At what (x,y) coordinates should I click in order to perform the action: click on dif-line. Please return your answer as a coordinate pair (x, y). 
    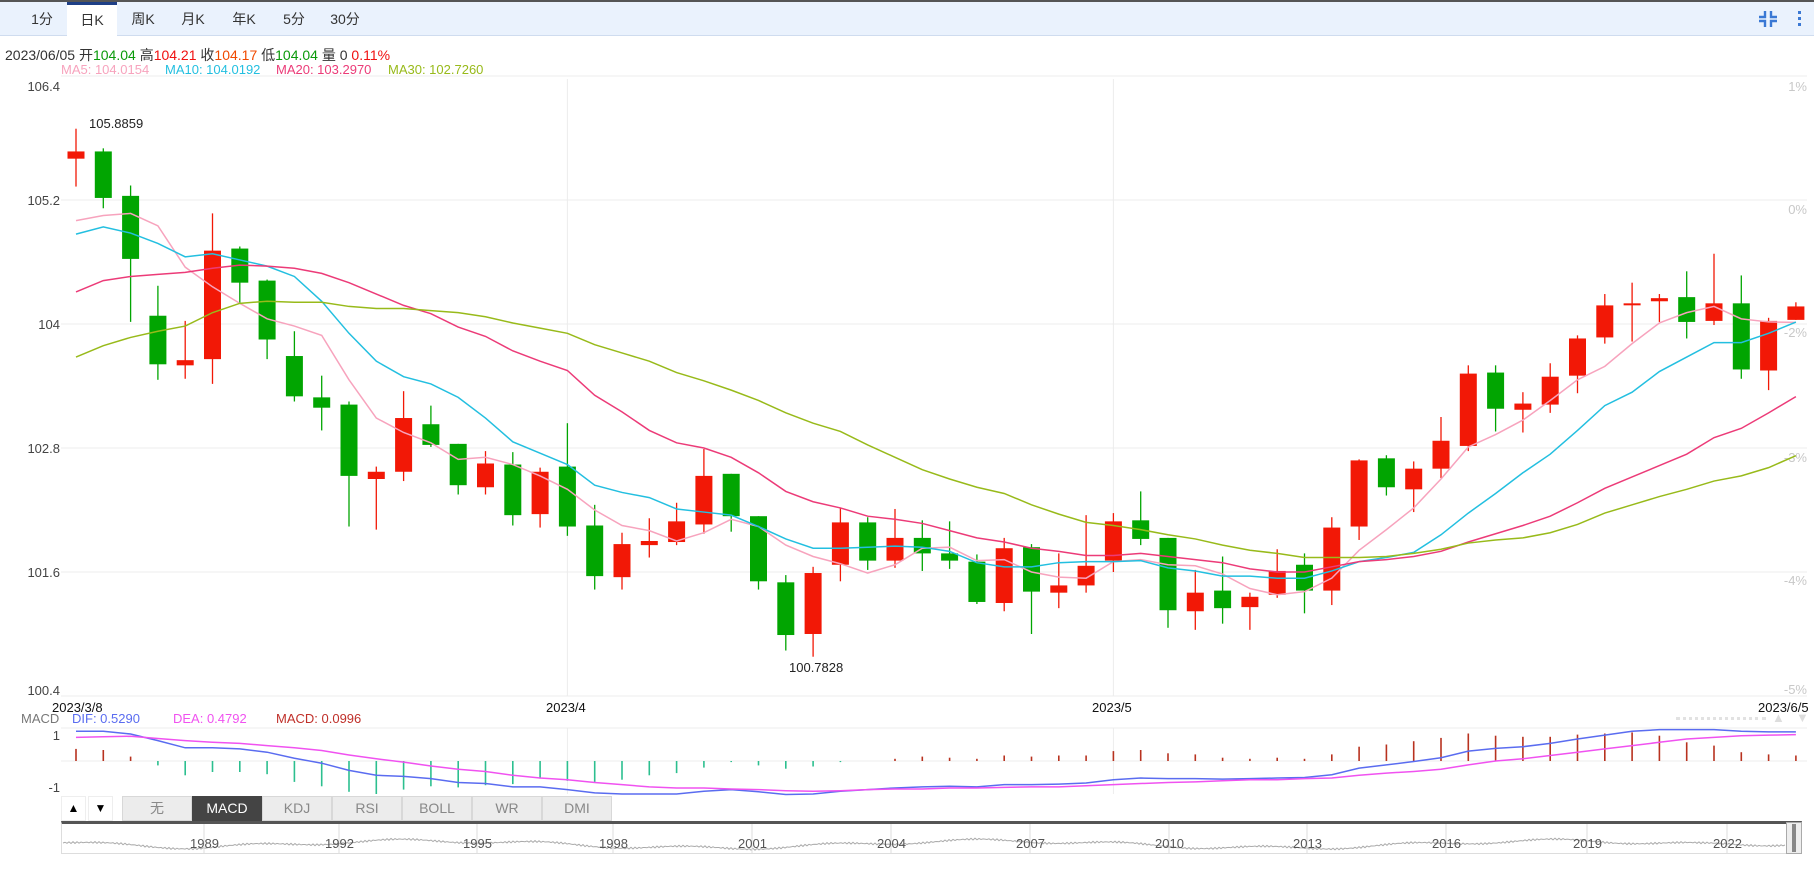
    Looking at the image, I should click on (936, 762).